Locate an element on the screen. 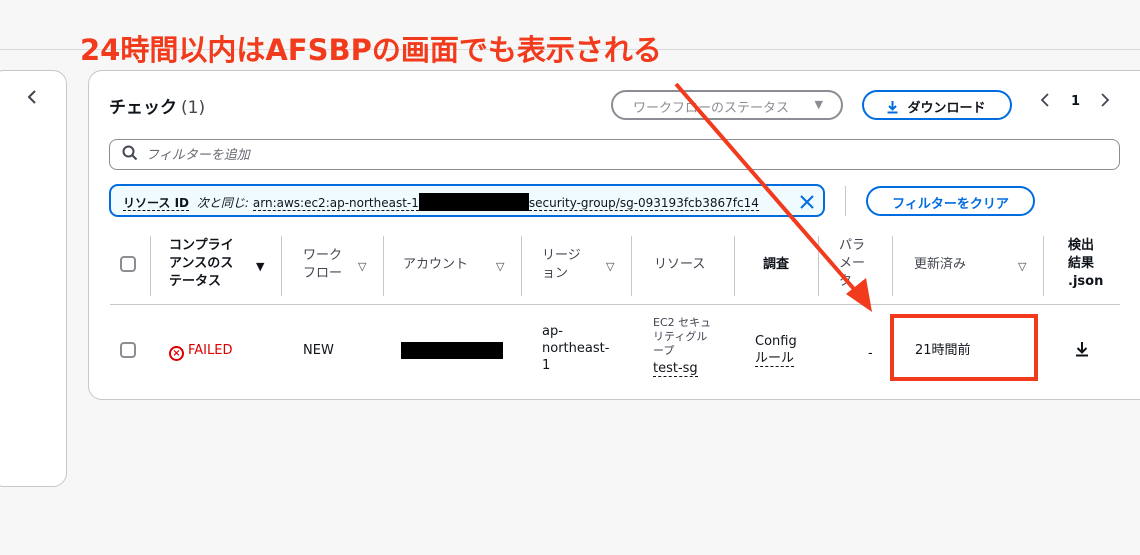 Image resolution: width=1140 pixels, height=555 pixels. annotation-arrow is located at coordinates (773, 197).